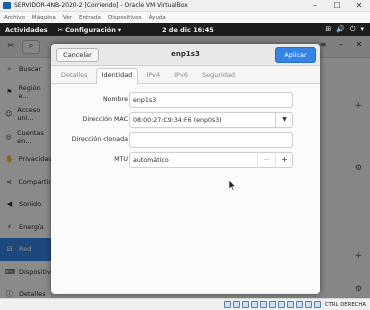  Describe the element at coordinates (359, 5) in the screenshot. I see `close-button: ✕` at that location.